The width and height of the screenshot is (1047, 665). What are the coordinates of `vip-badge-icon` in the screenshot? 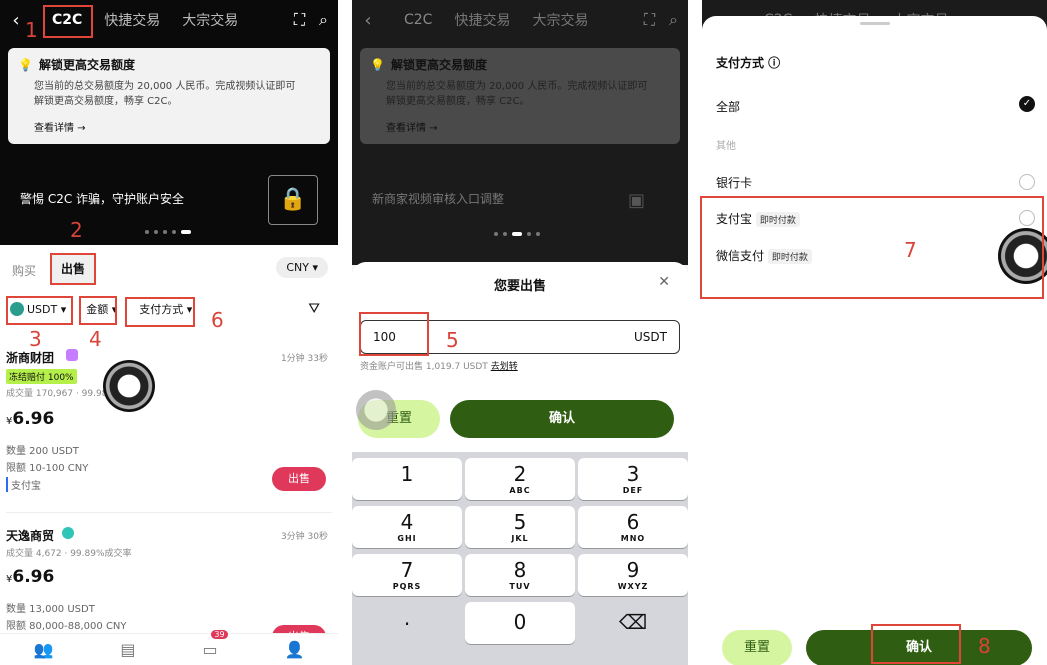 It's located at (72, 355).